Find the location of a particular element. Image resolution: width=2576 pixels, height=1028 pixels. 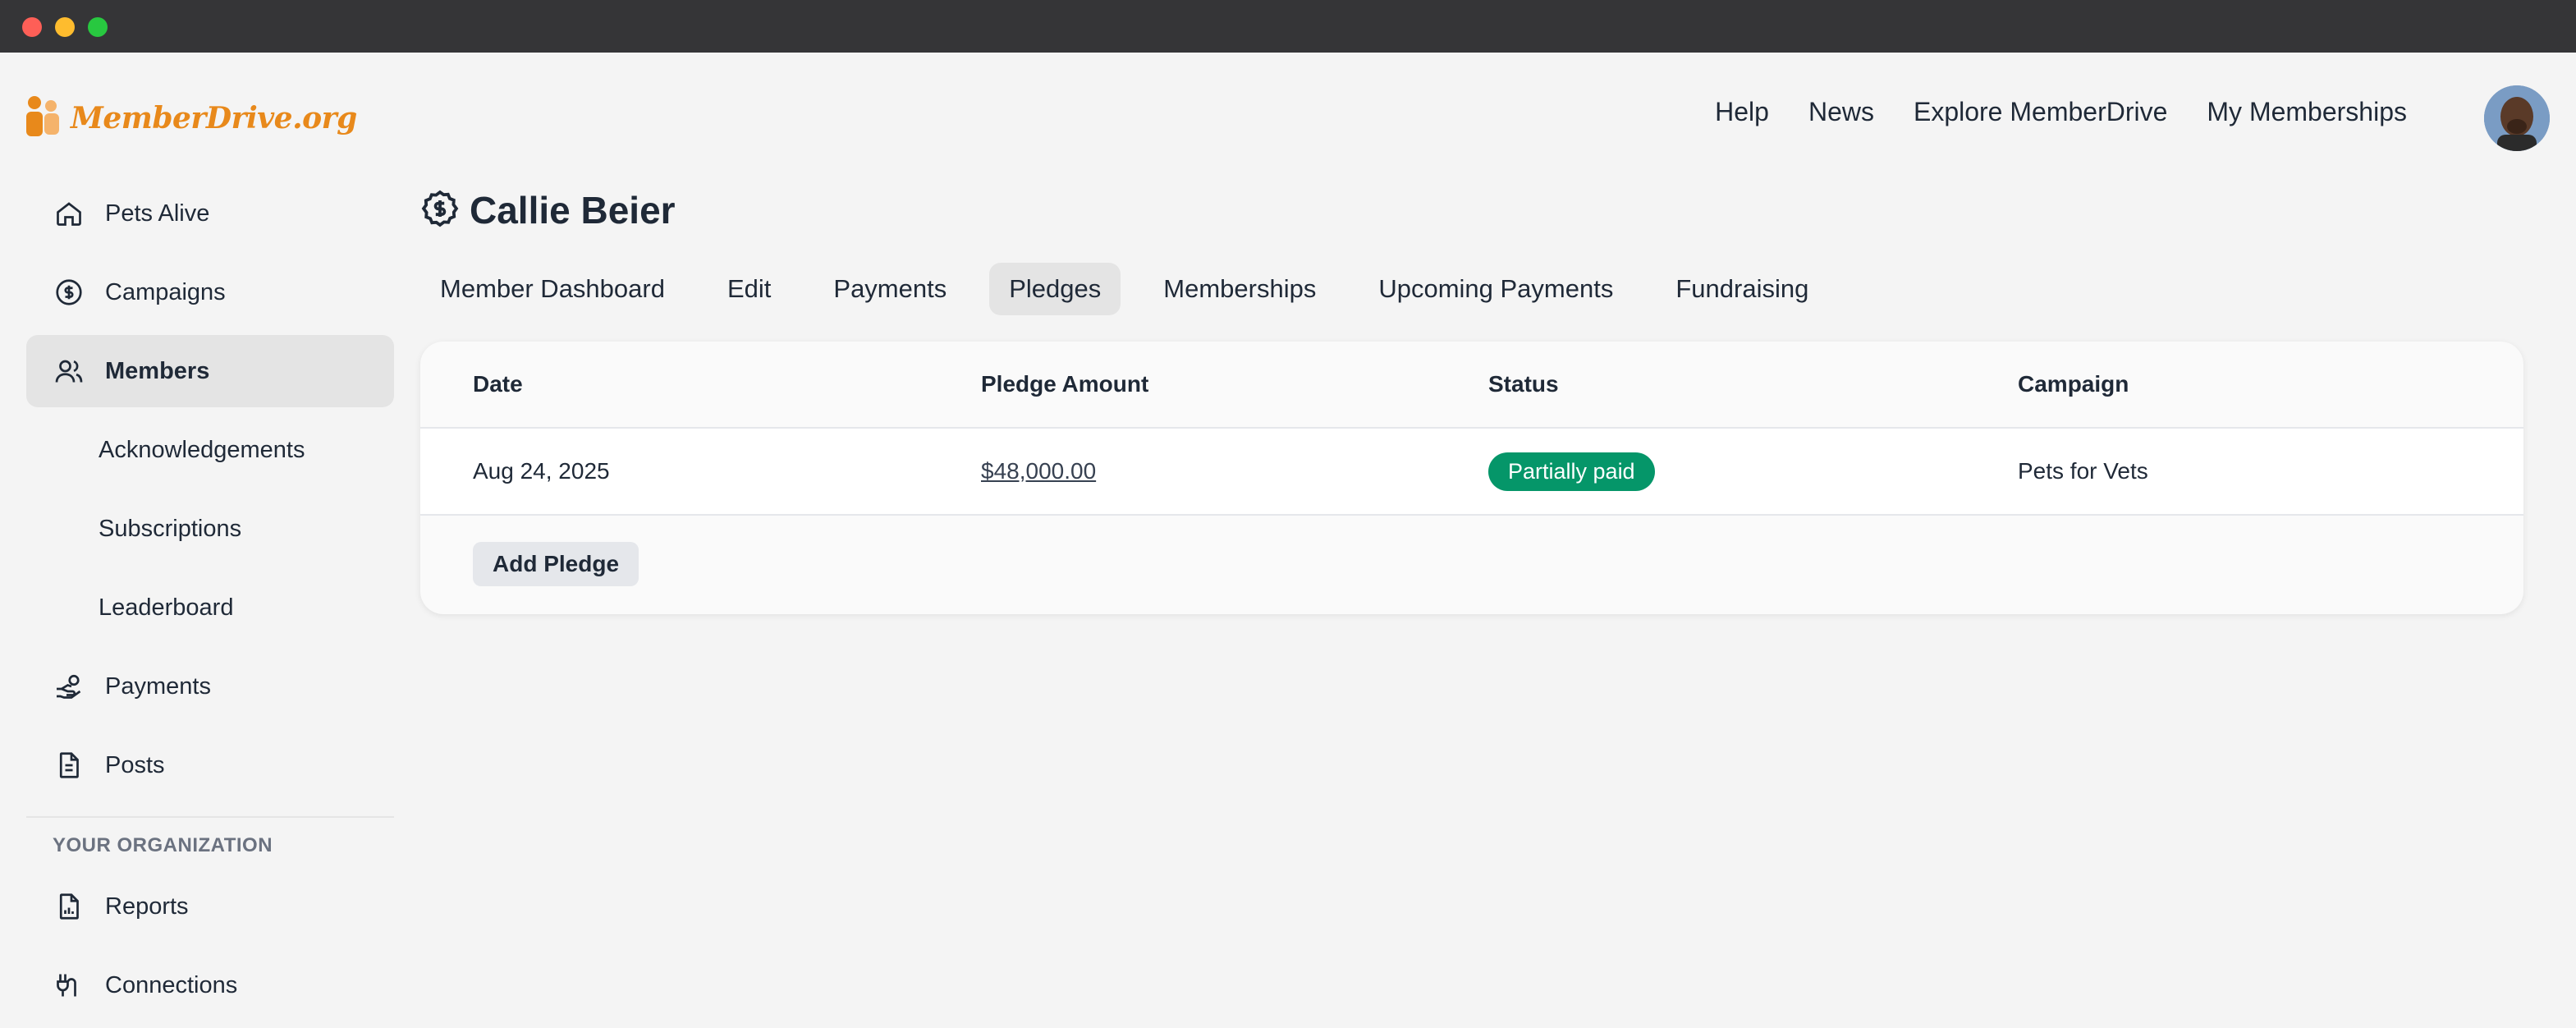

tab-memberships: Memberships is located at coordinates (1240, 289).